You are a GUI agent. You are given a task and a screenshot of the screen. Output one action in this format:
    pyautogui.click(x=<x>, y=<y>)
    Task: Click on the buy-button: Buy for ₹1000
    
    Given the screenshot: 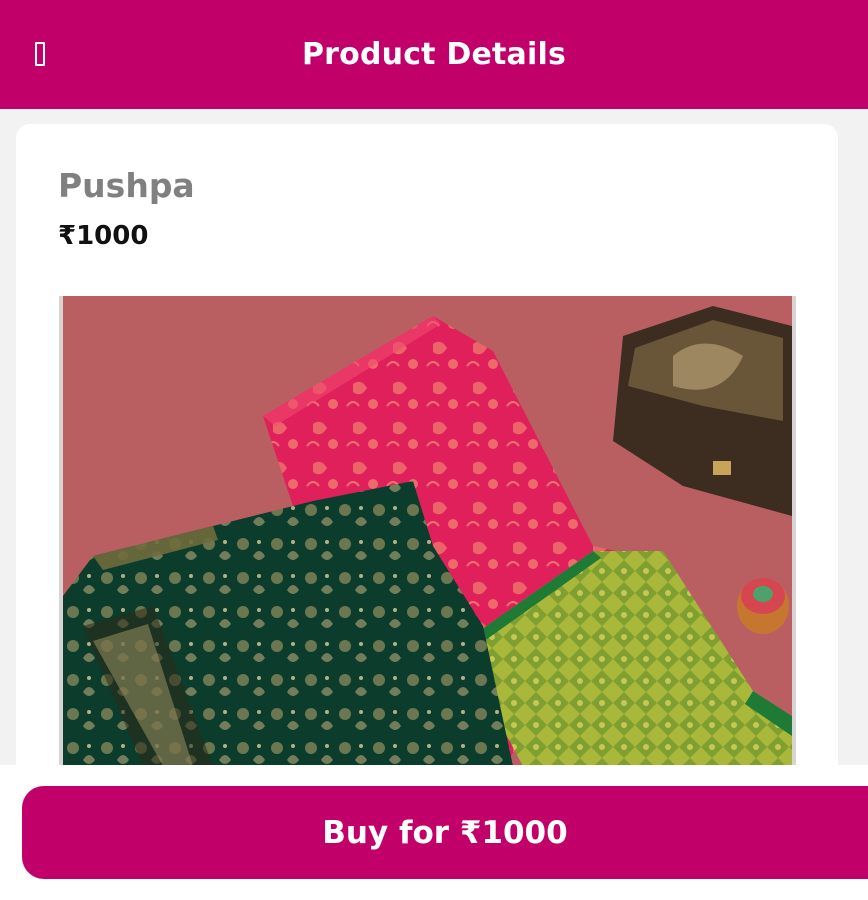 What is the action you would take?
    pyautogui.click(x=445, y=832)
    